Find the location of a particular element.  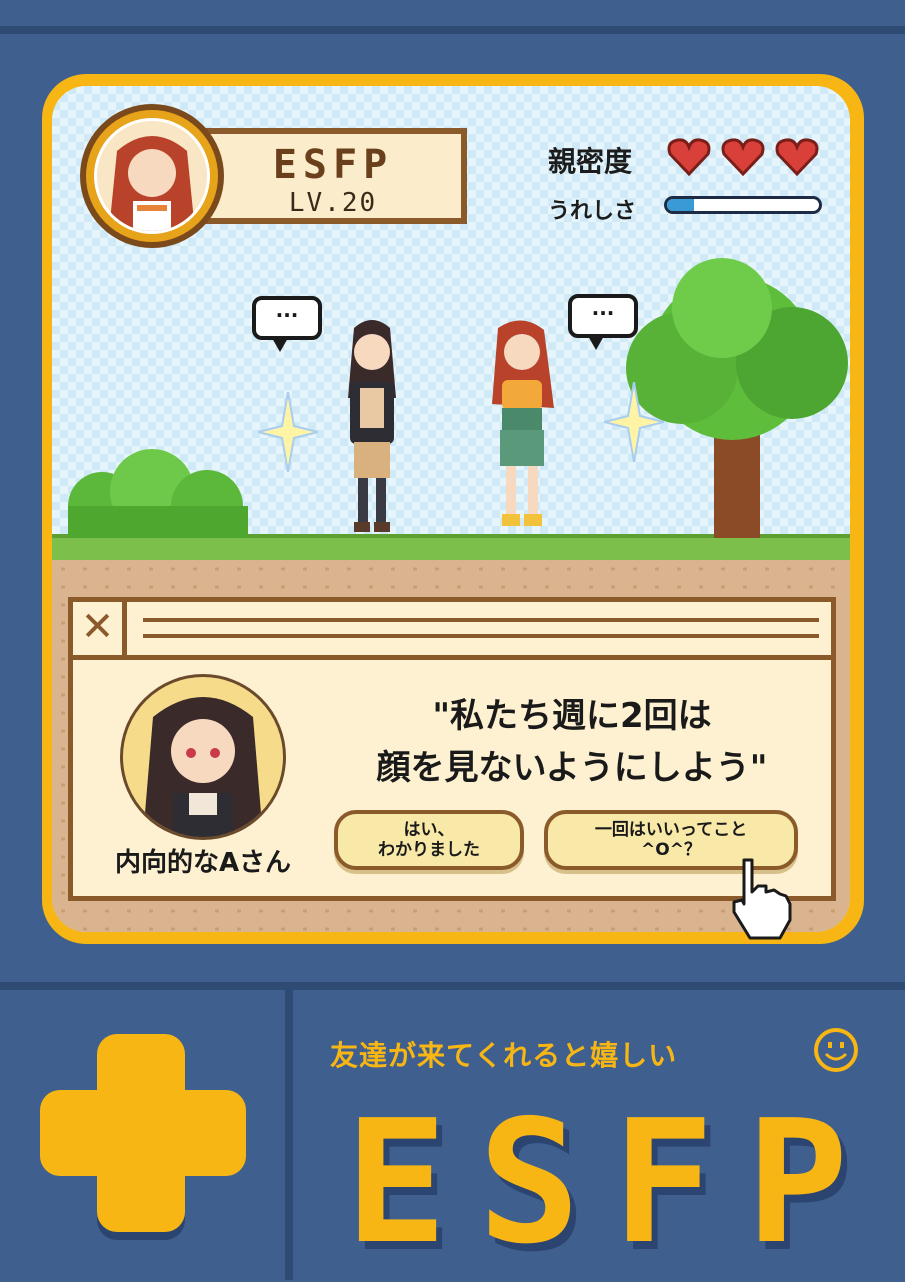

dialog-quote: "私たち週に2回は 顔を見ないようにしよう" is located at coordinates (572, 742).